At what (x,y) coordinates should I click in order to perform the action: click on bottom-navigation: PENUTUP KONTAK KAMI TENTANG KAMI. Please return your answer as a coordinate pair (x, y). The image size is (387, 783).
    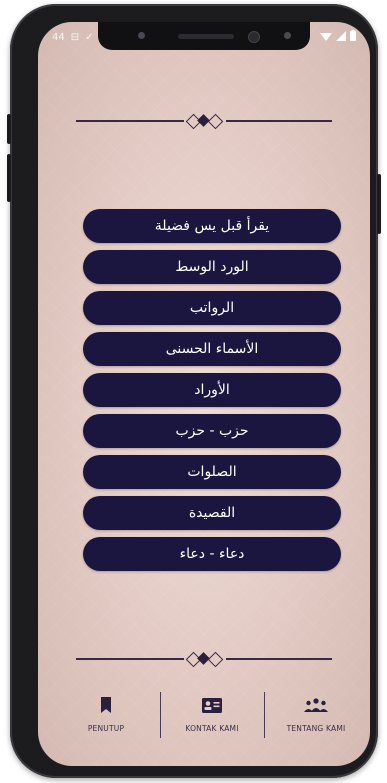
    Looking at the image, I should click on (204, 720).